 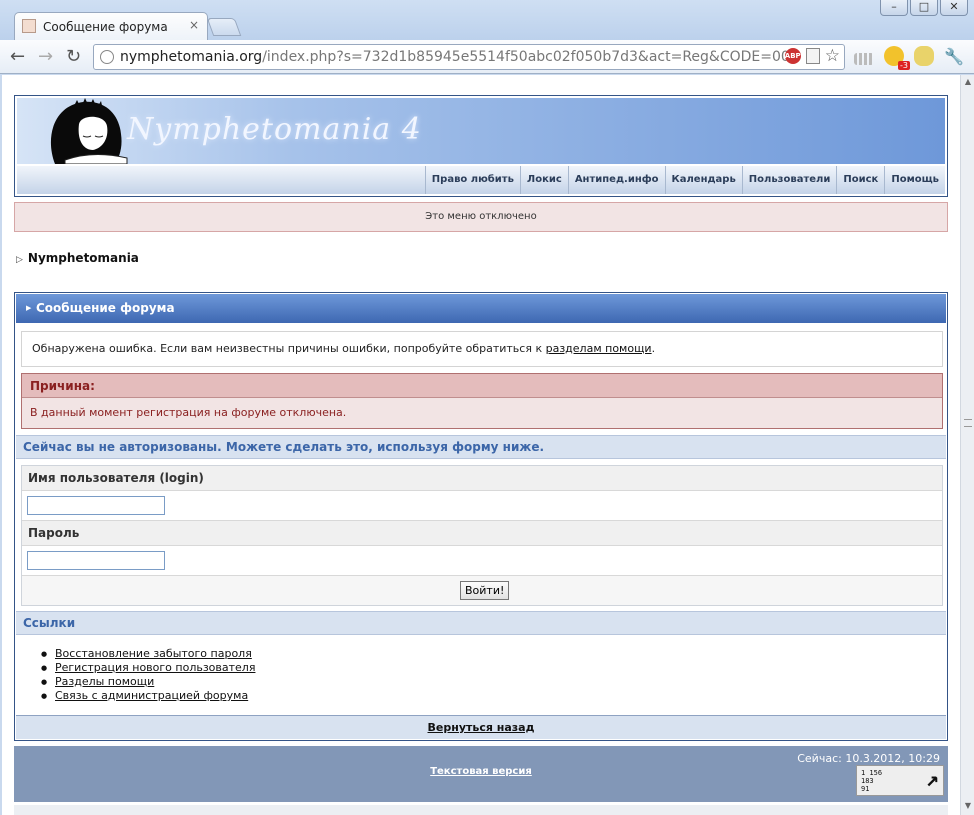 I want to click on minimize-button: –, so click(x=894, y=8).